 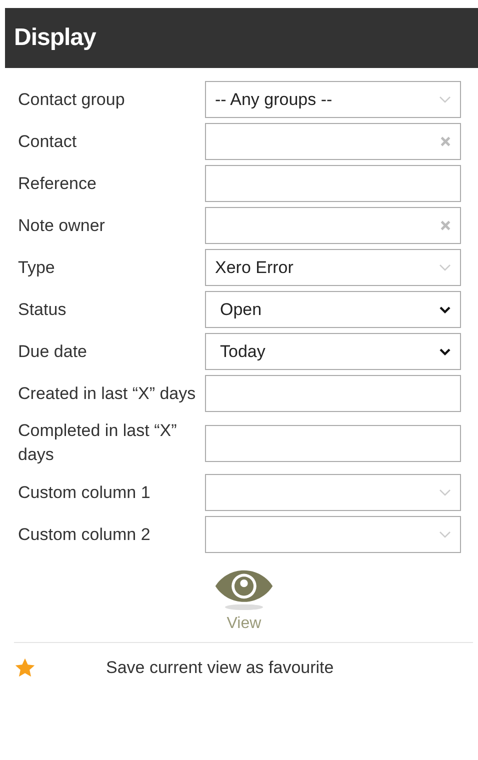 What do you see at coordinates (98, 443) in the screenshot?
I see `field-label: Completed in last “X” days` at bounding box center [98, 443].